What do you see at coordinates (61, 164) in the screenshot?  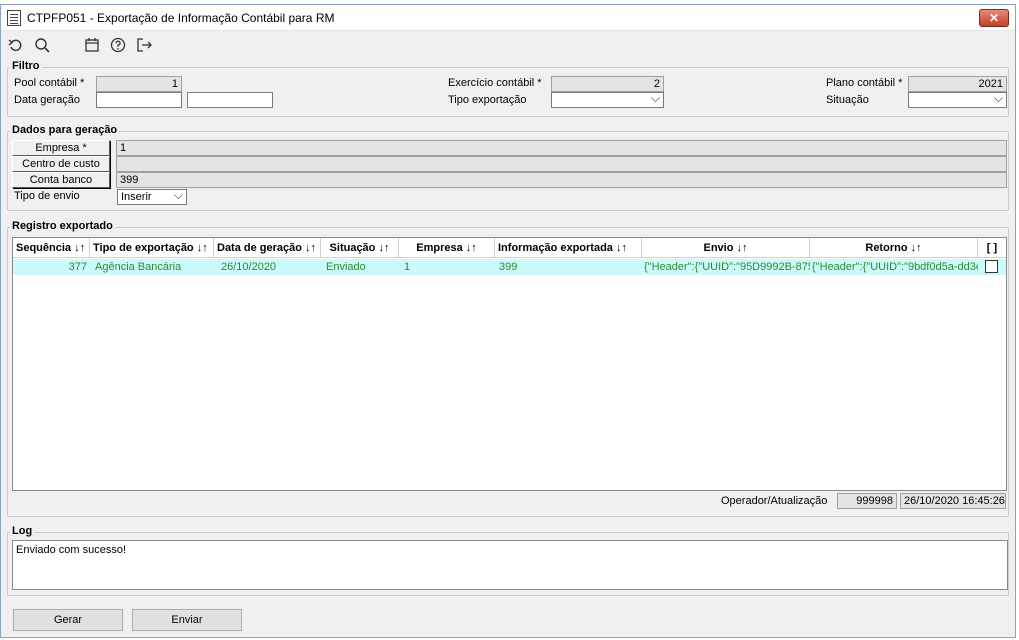 I see `centro-custo-lookup-button: Centro de custo` at bounding box center [61, 164].